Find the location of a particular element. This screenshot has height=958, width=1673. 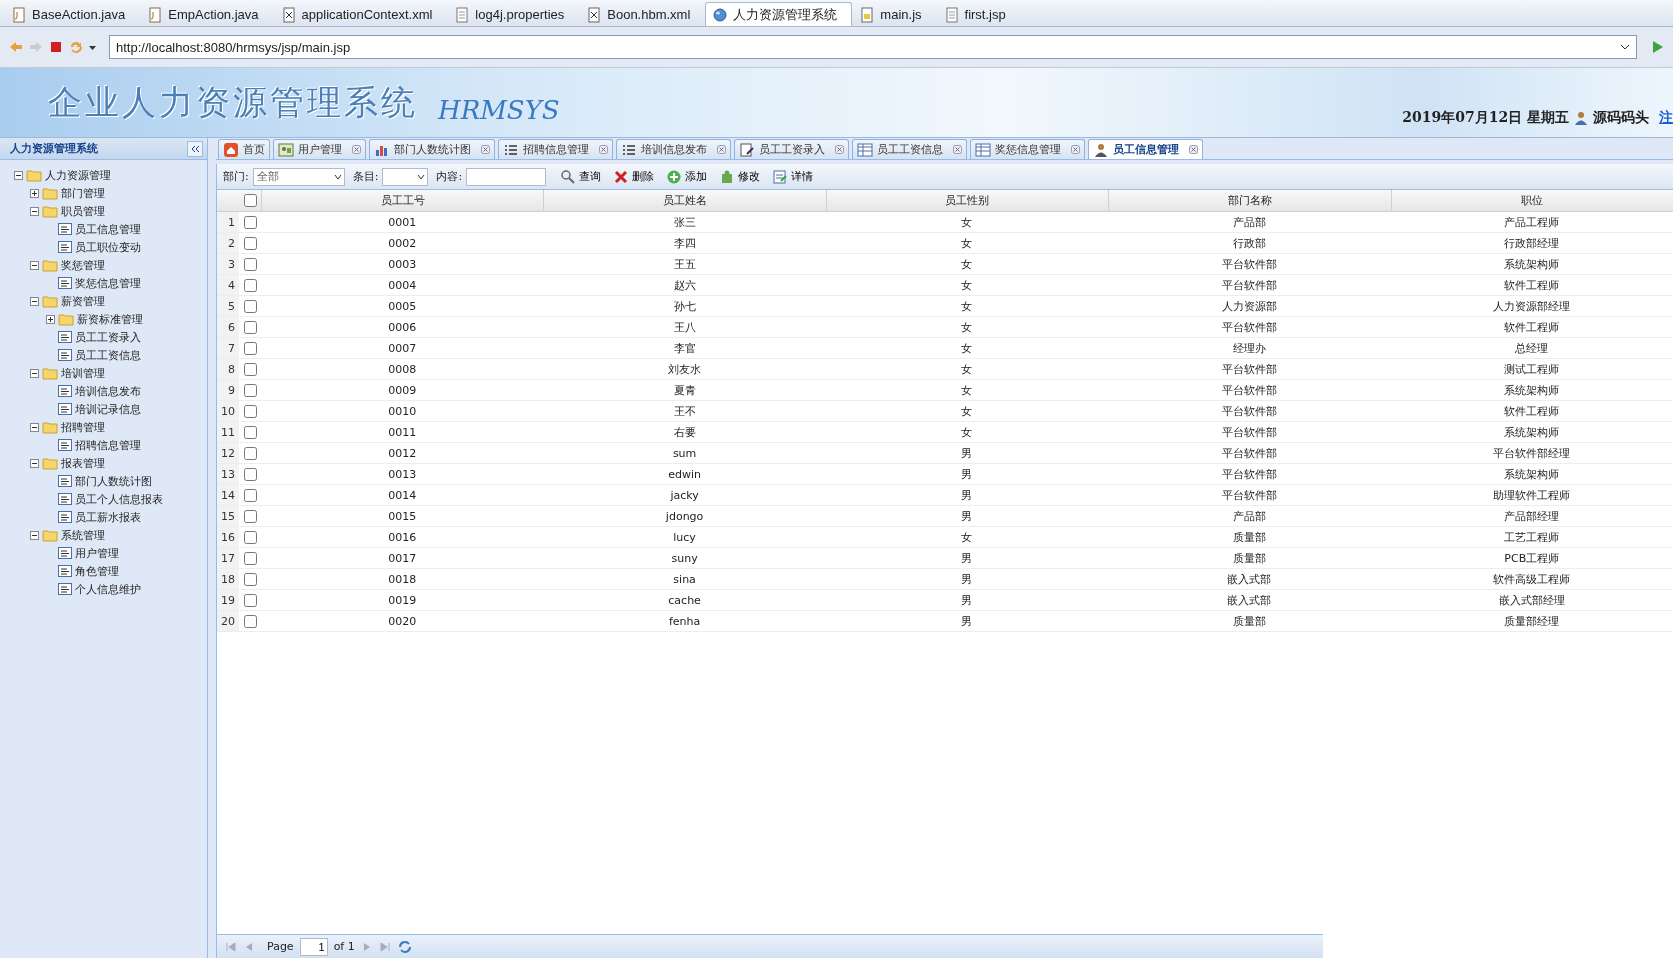

tree-item: 员工职位变动 is located at coordinates (108, 247).